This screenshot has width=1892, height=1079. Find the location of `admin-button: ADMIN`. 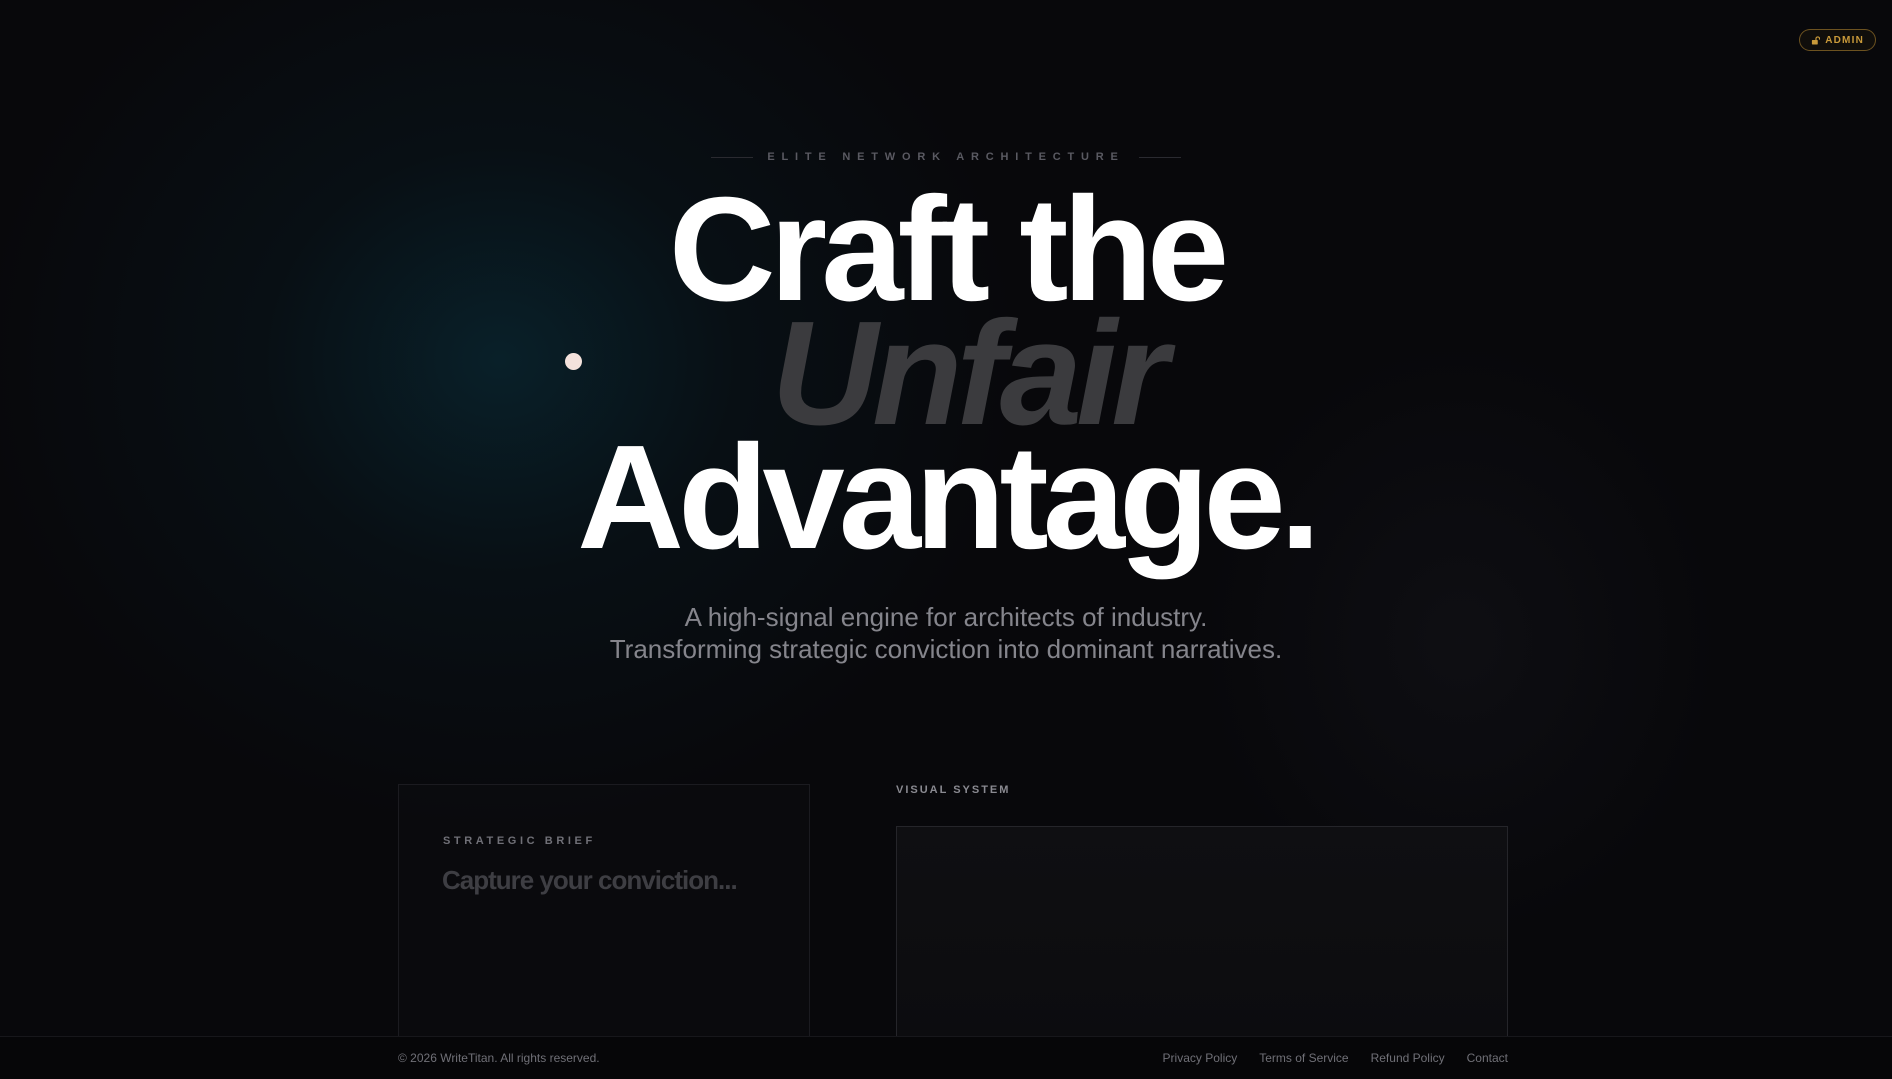

admin-button: ADMIN is located at coordinates (1837, 40).